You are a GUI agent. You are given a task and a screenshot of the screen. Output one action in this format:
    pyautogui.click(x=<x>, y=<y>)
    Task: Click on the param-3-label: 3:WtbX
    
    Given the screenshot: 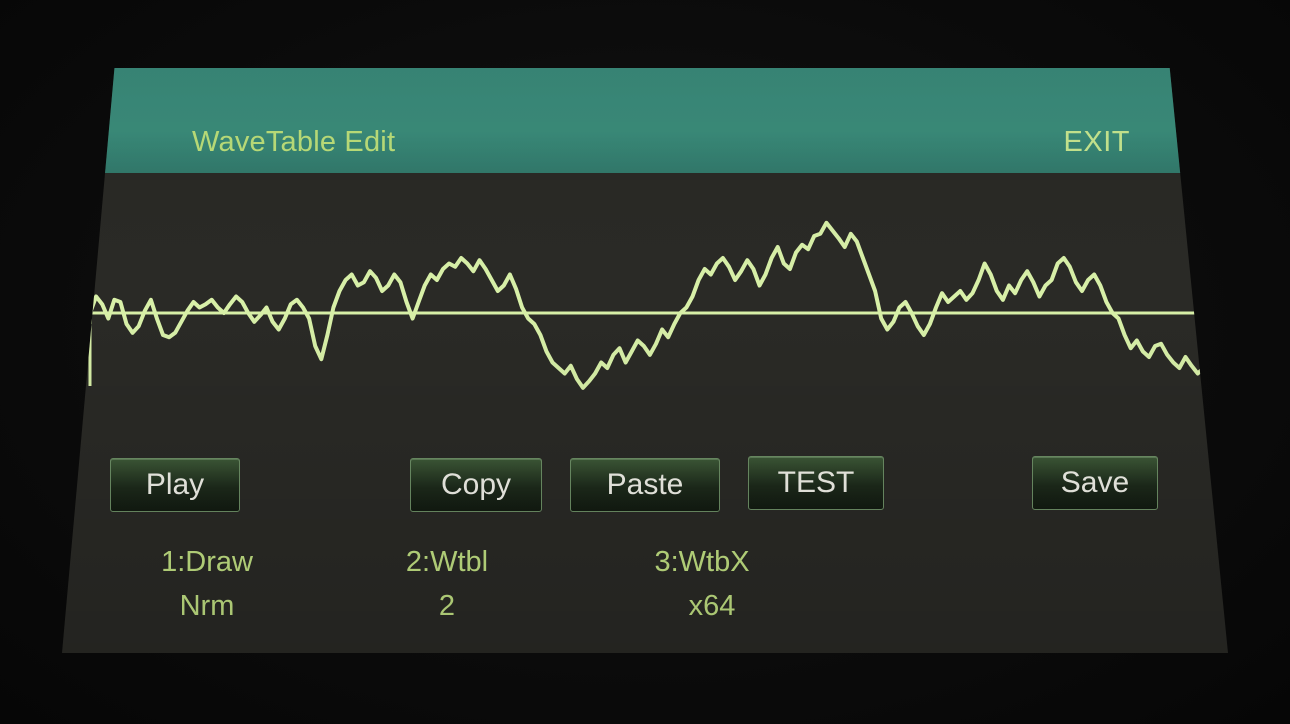 What is the action you would take?
    pyautogui.click(x=702, y=562)
    